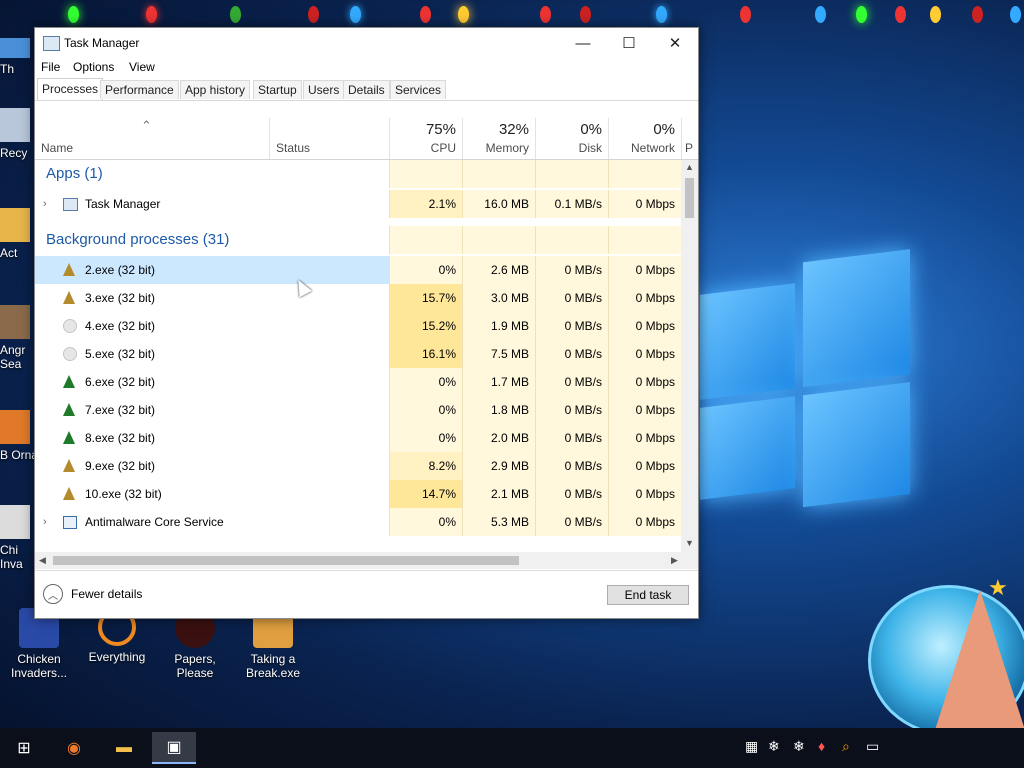  Describe the element at coordinates (979, 660) in the screenshot. I see `christmas-tree-decoration` at that location.